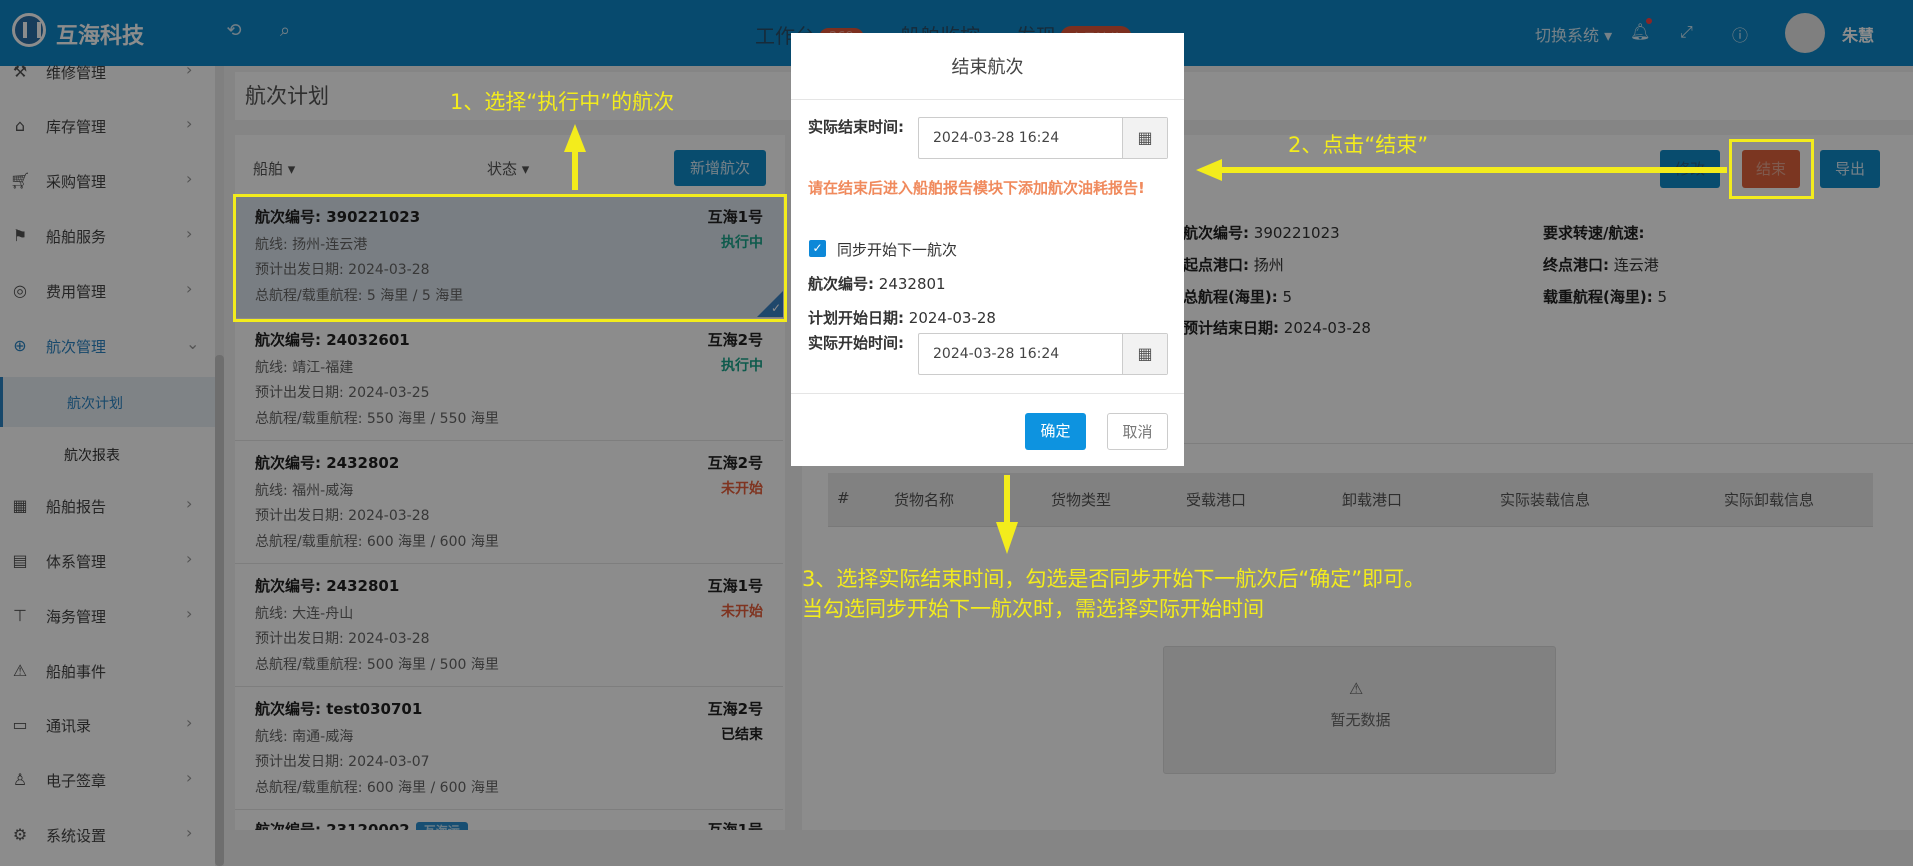 This screenshot has height=866, width=1913. I want to click on arrow-down, so click(1007, 514).